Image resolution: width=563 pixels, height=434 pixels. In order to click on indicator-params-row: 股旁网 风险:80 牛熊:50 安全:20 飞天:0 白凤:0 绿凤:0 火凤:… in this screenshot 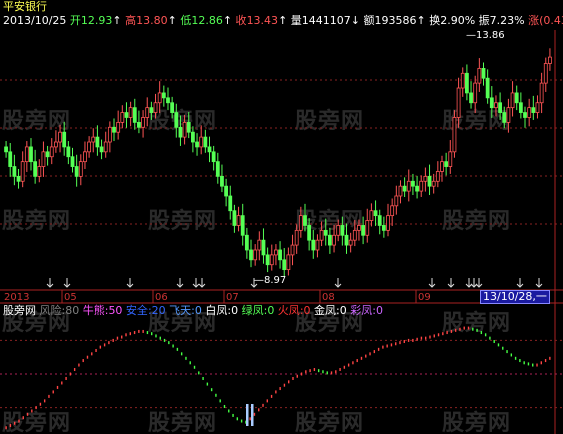, I will do `click(193, 311)`.